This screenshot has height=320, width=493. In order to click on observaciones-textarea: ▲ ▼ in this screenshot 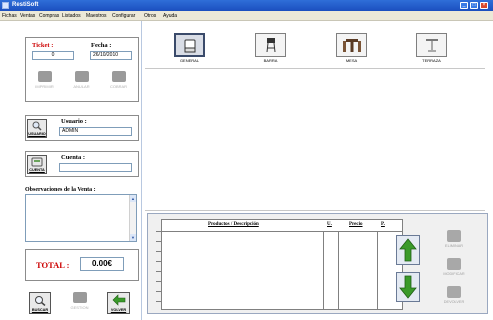, I will do `click(81, 218)`.